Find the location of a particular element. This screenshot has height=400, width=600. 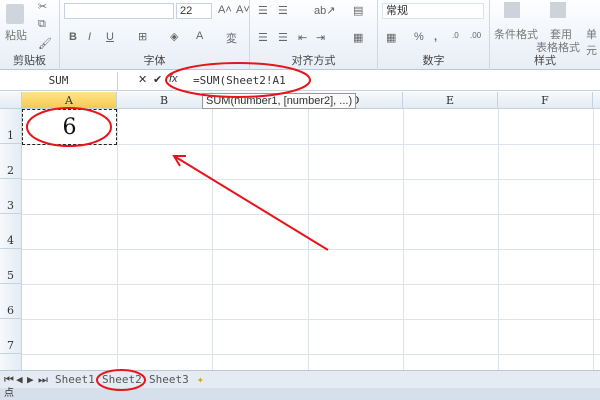

name-box: SUM is located at coordinates (59, 81).